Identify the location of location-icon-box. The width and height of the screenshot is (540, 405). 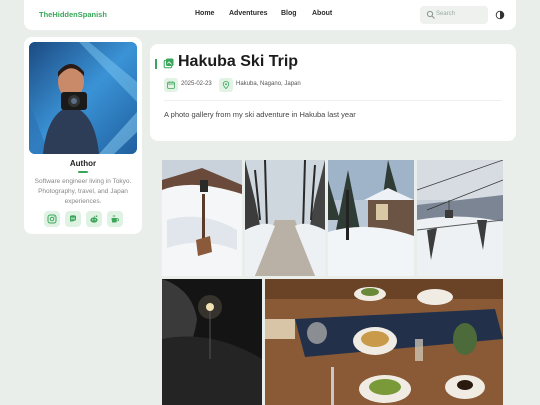
(226, 85).